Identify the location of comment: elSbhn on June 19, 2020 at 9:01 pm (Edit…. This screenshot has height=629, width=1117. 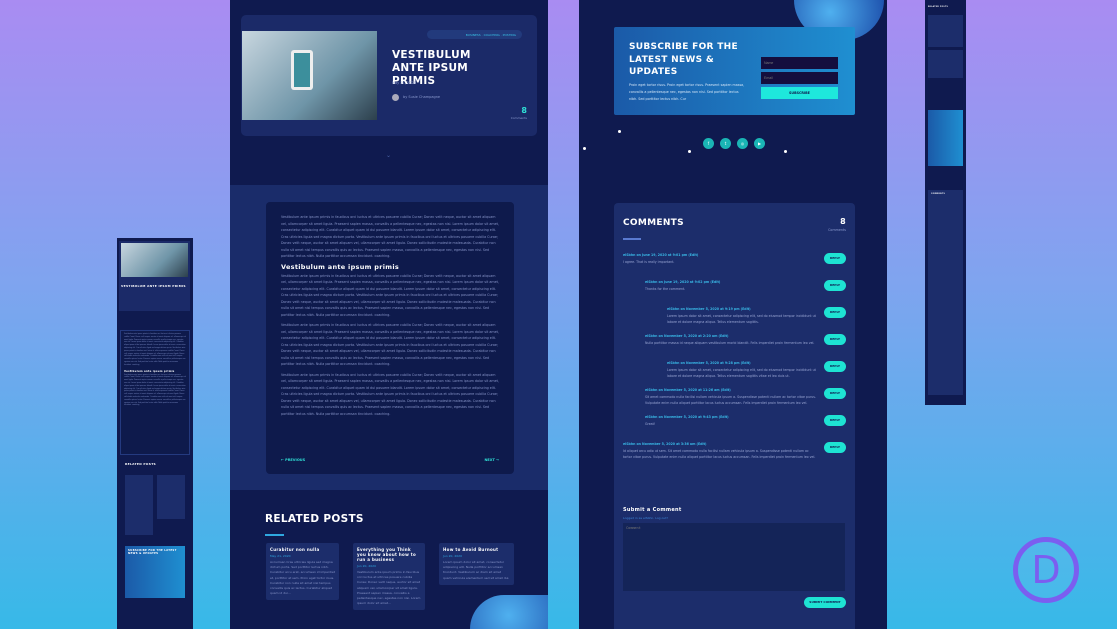
(734, 264).